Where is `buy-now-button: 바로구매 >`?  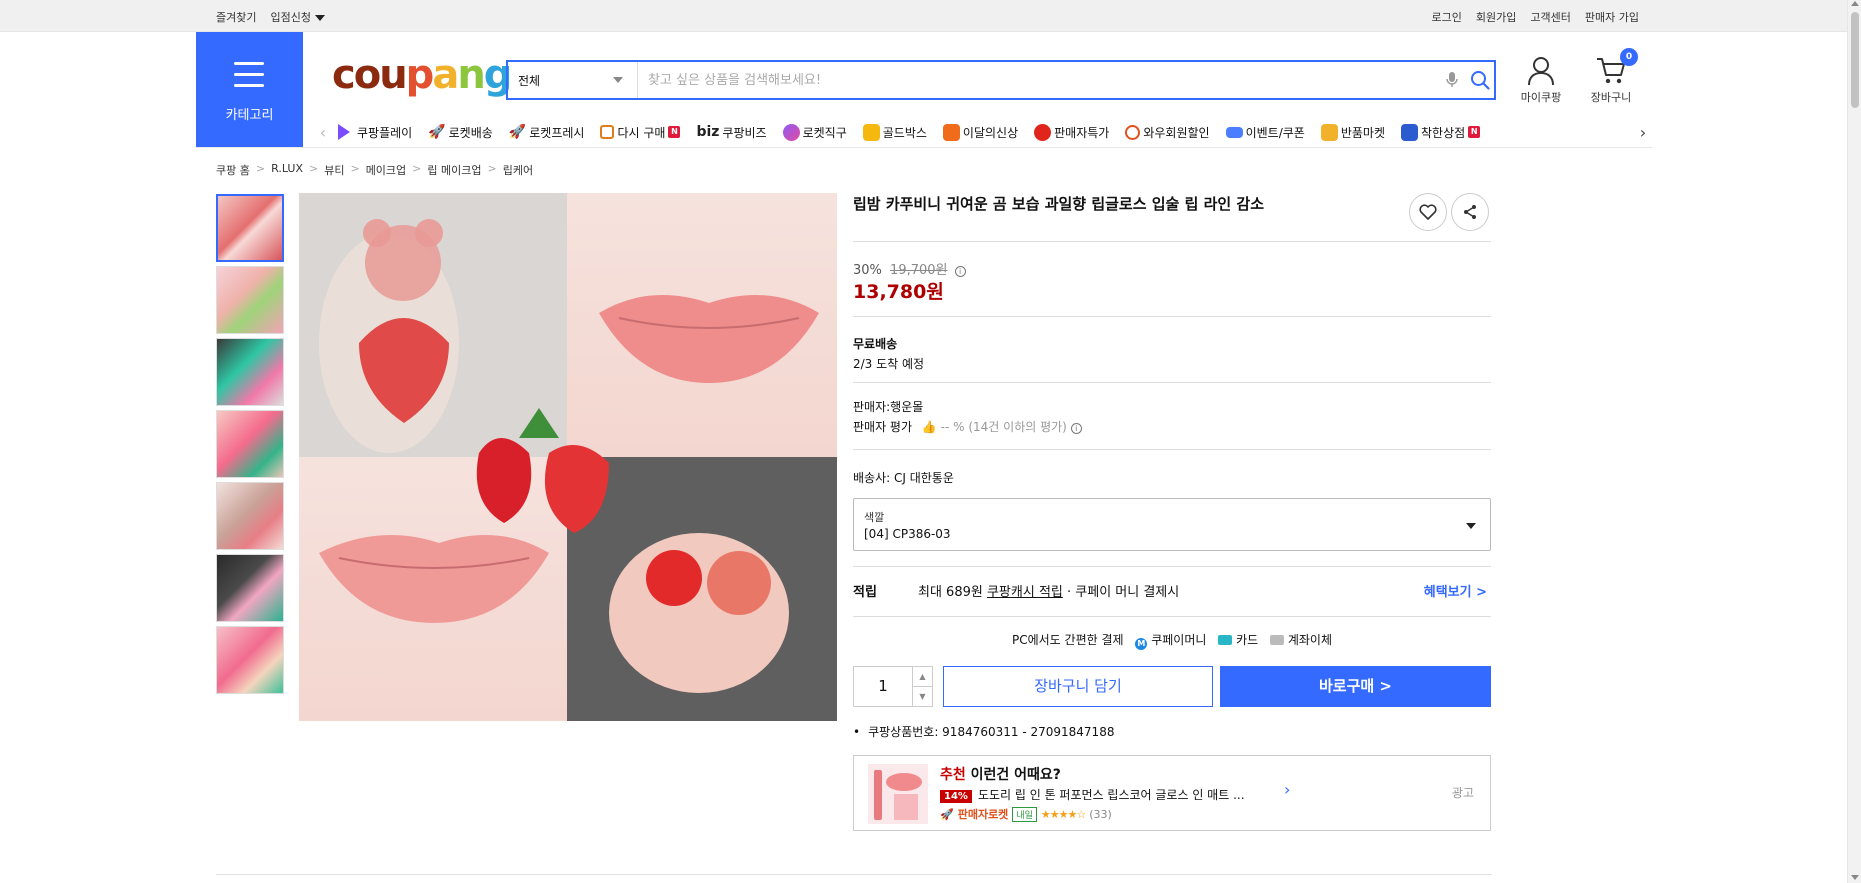
buy-now-button: 바로구매 > is located at coordinates (1355, 686).